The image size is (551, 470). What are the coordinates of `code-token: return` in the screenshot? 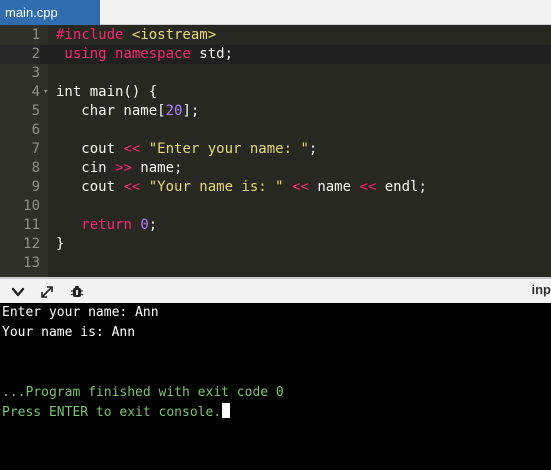 It's located at (106, 225).